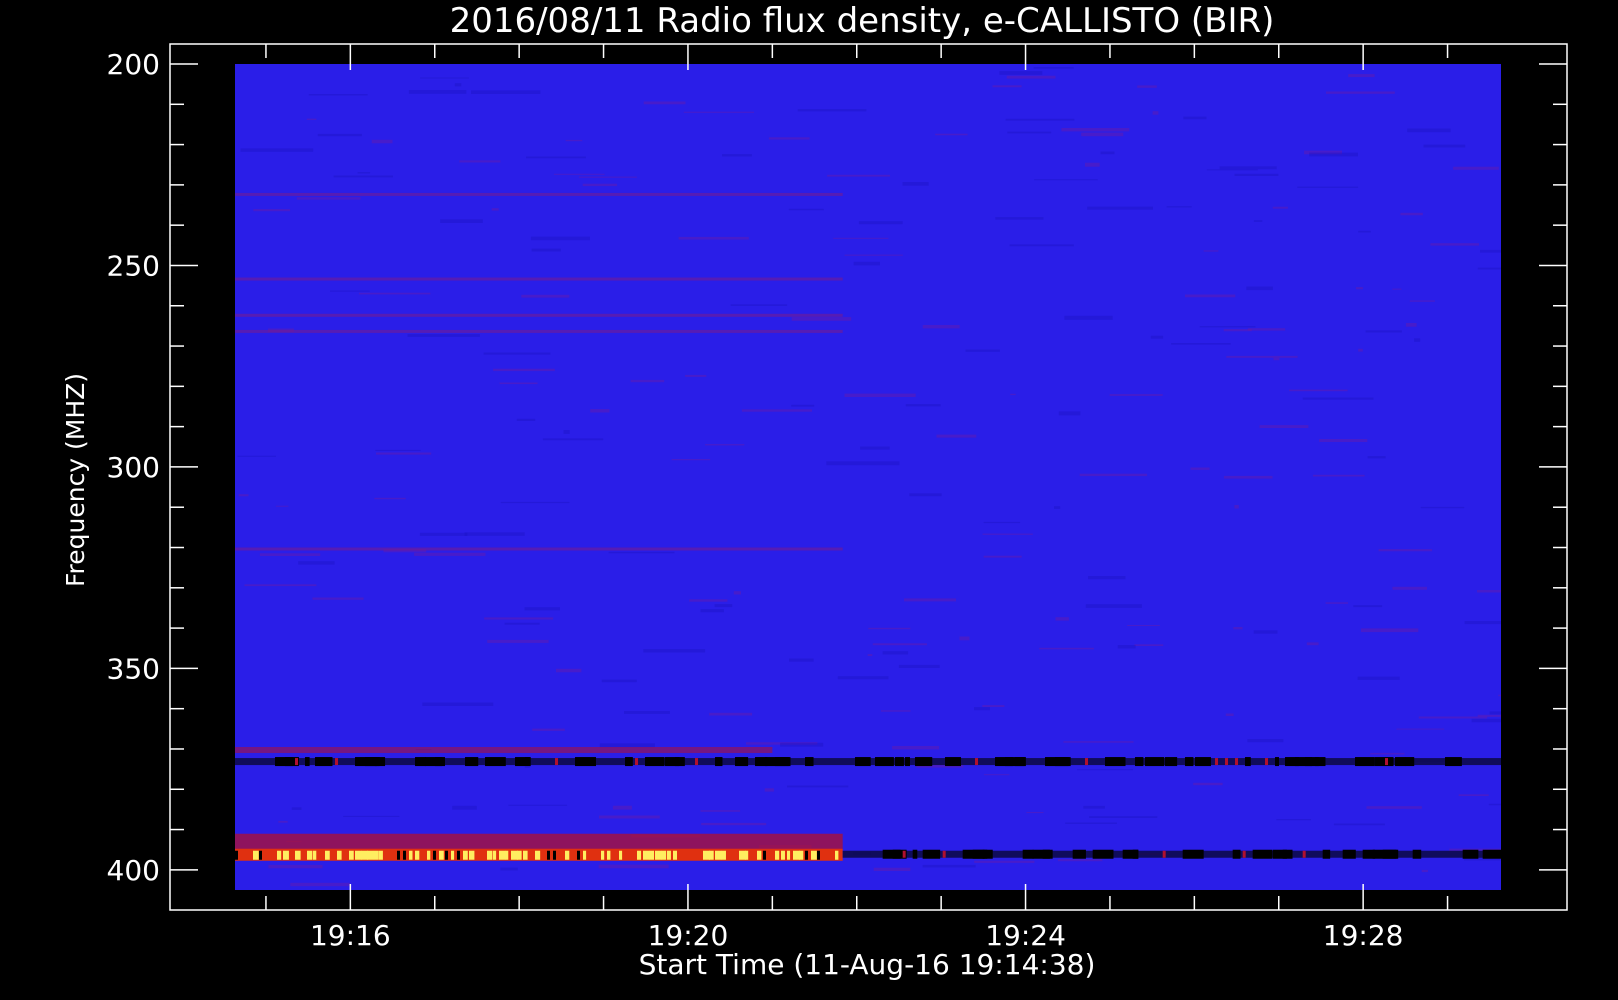  What do you see at coordinates (539, 279) in the screenshot?
I see `rfi-line` at bounding box center [539, 279].